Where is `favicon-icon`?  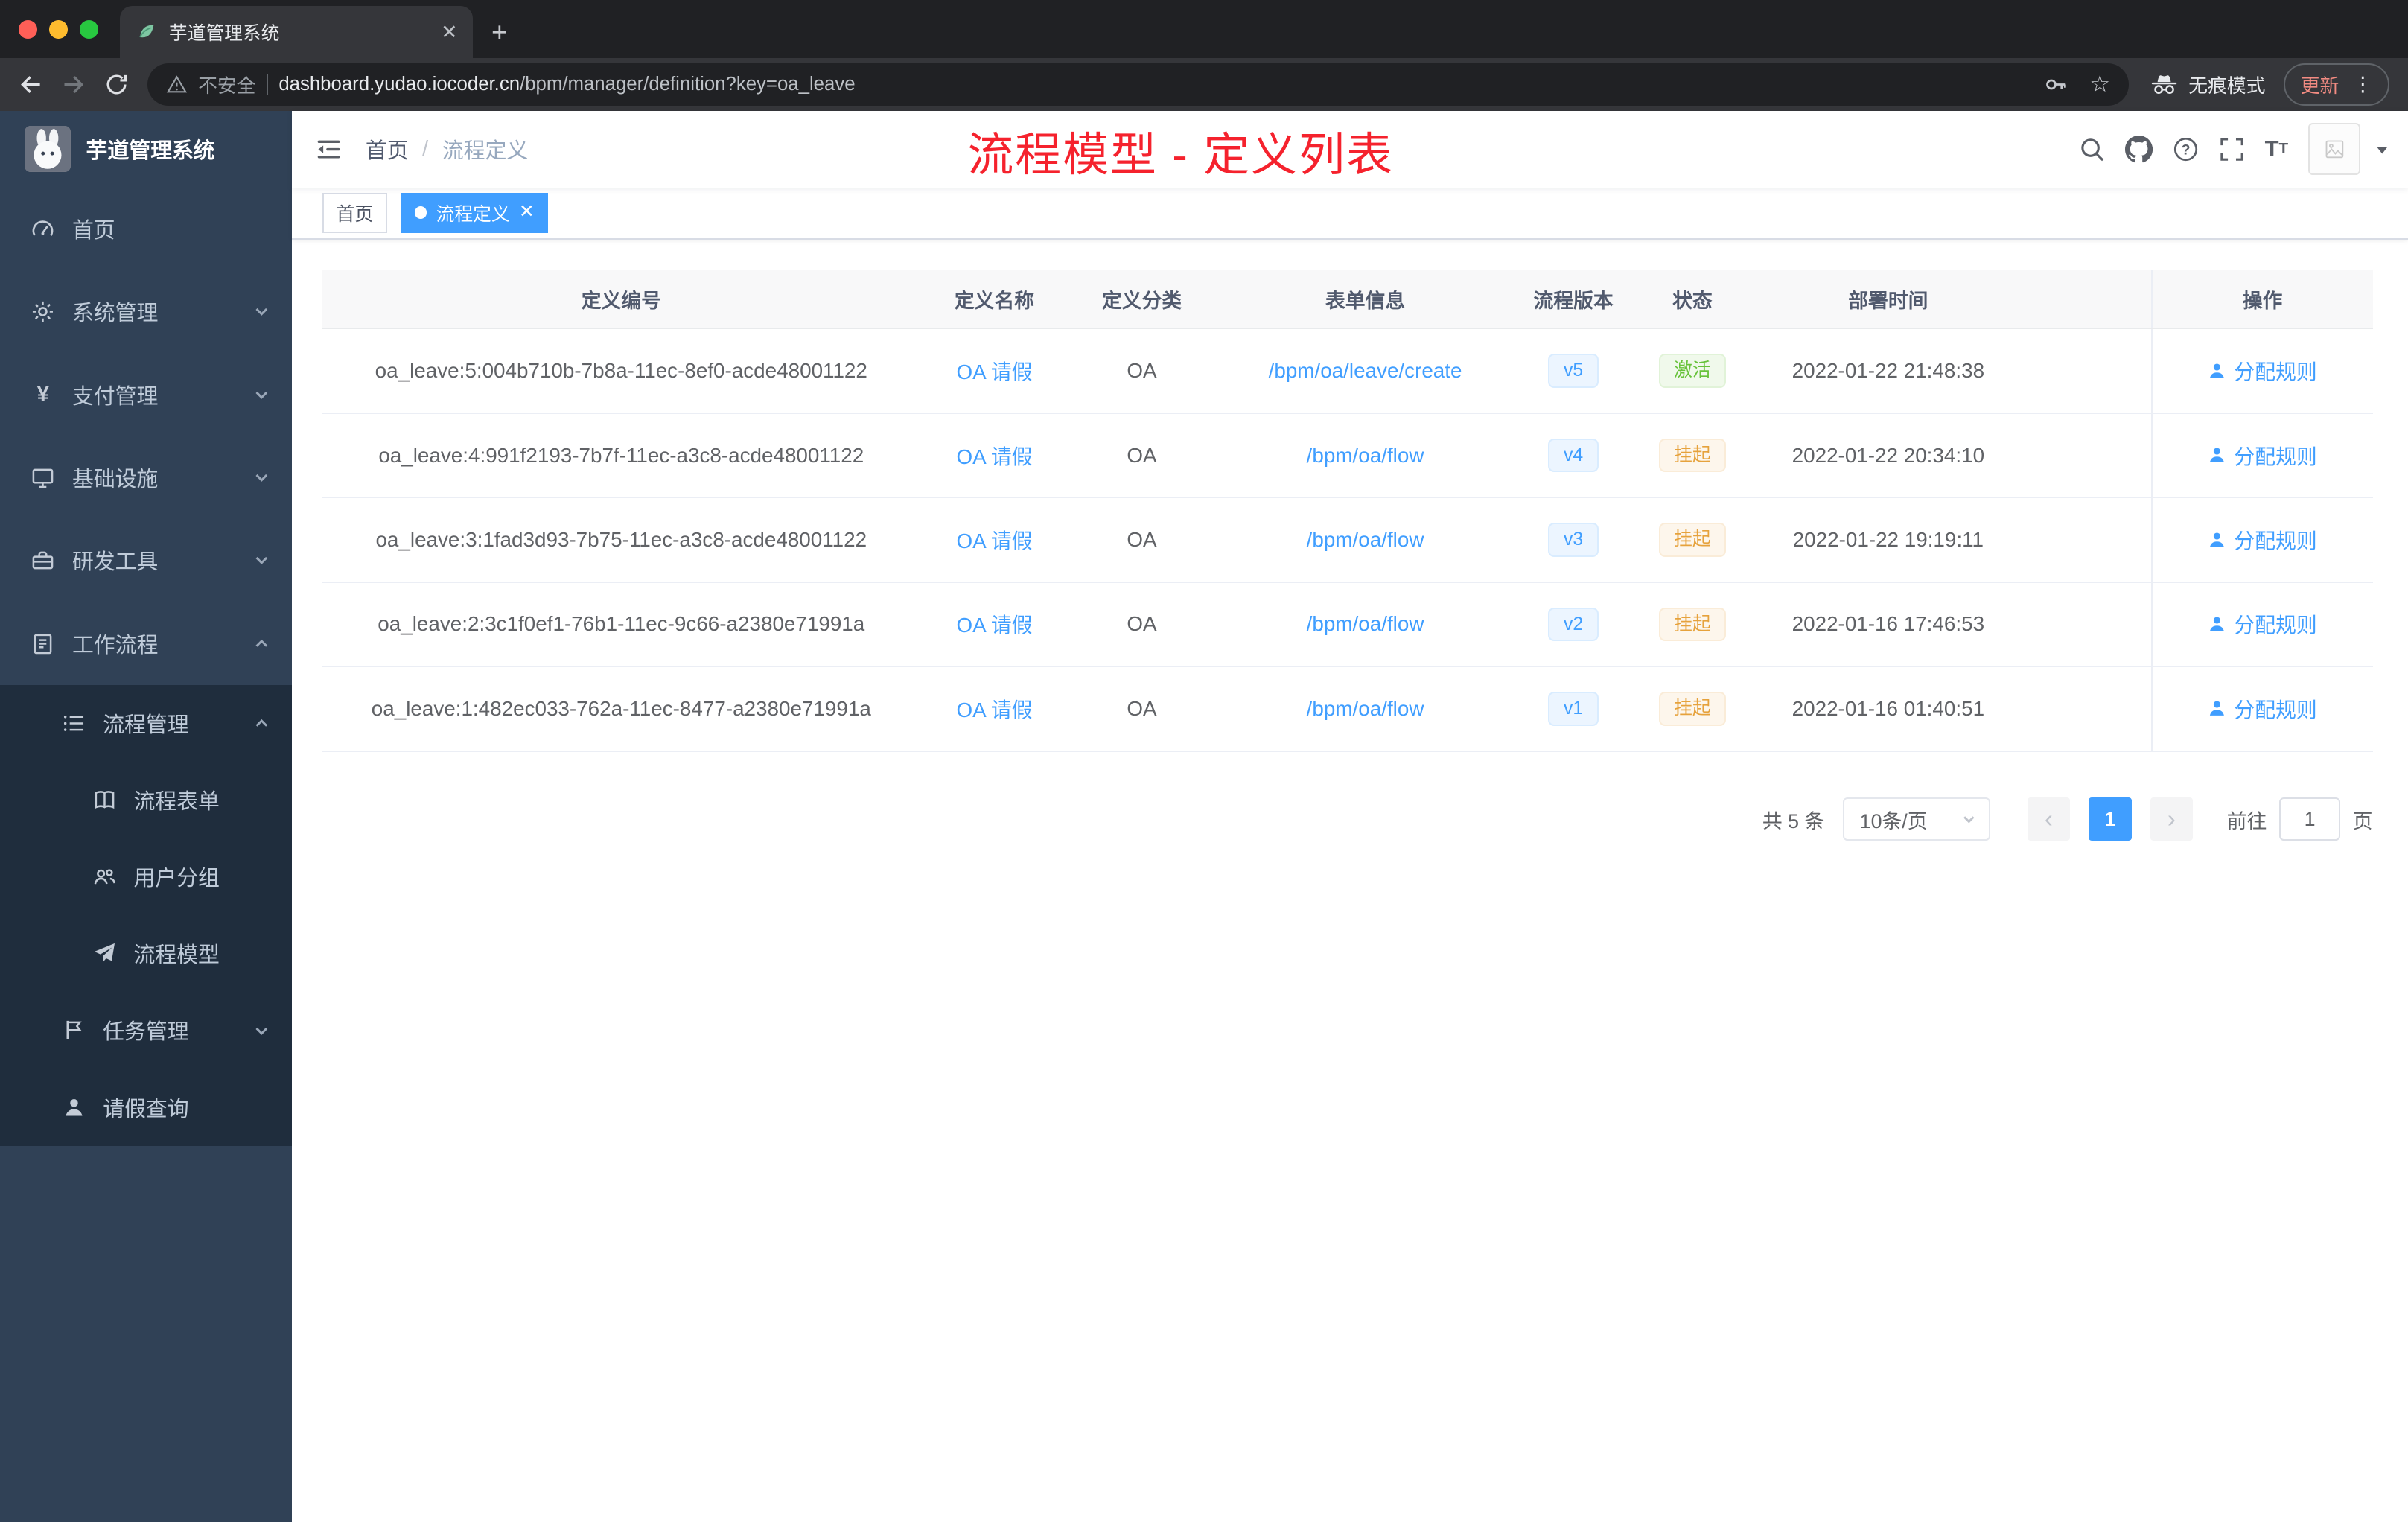 favicon-icon is located at coordinates (146, 32).